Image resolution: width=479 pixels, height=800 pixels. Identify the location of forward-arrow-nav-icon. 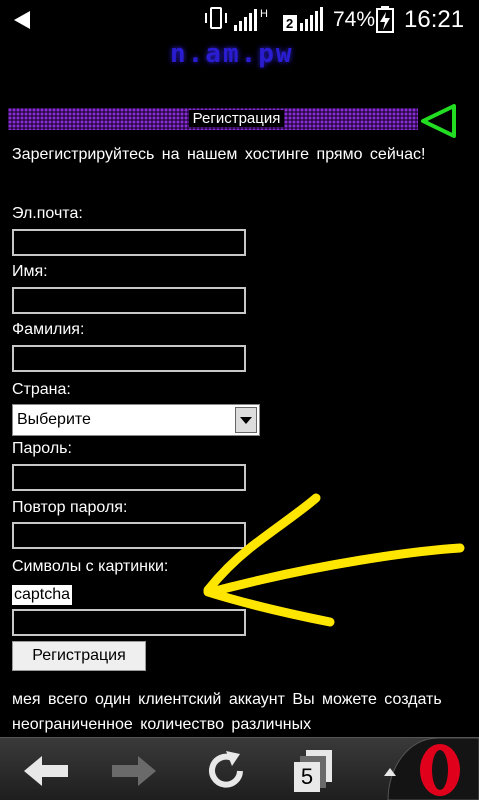
(134, 771).